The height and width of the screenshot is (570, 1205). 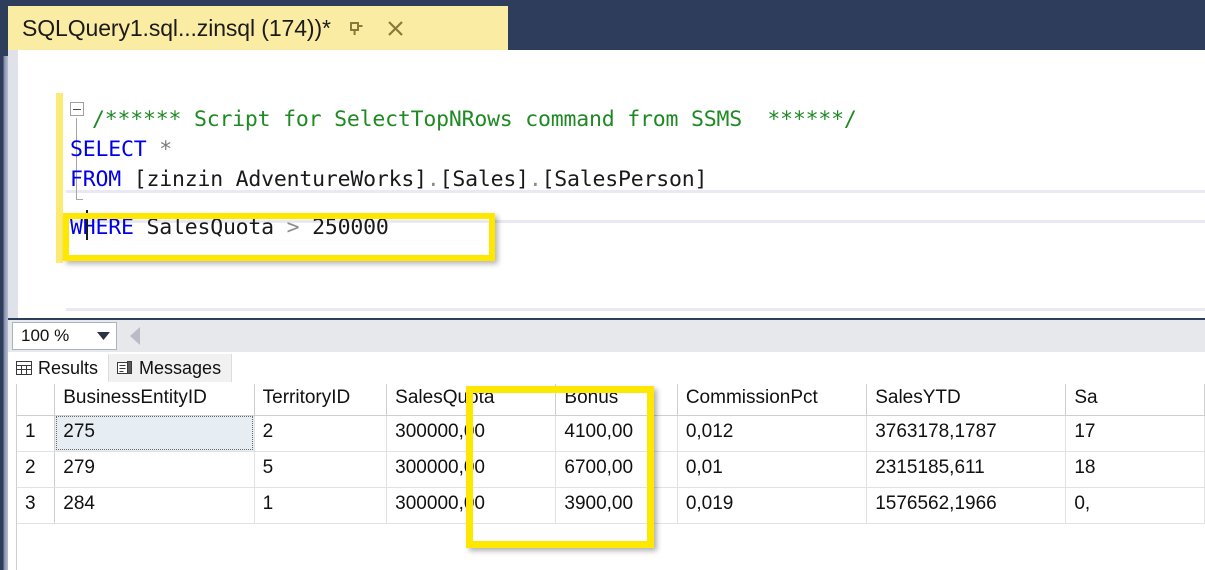 What do you see at coordinates (1135, 433) in the screenshot?
I see `cell-SalesLastYear: 17` at bounding box center [1135, 433].